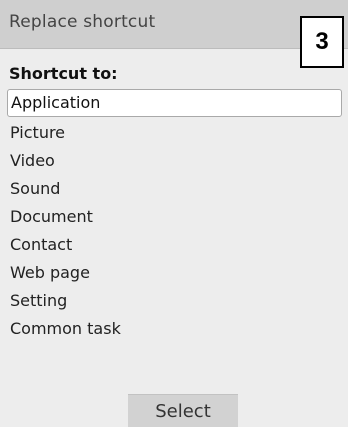 Image resolution: width=348 pixels, height=427 pixels. Describe the element at coordinates (174, 161) in the screenshot. I see `list-item-video: Video` at that location.